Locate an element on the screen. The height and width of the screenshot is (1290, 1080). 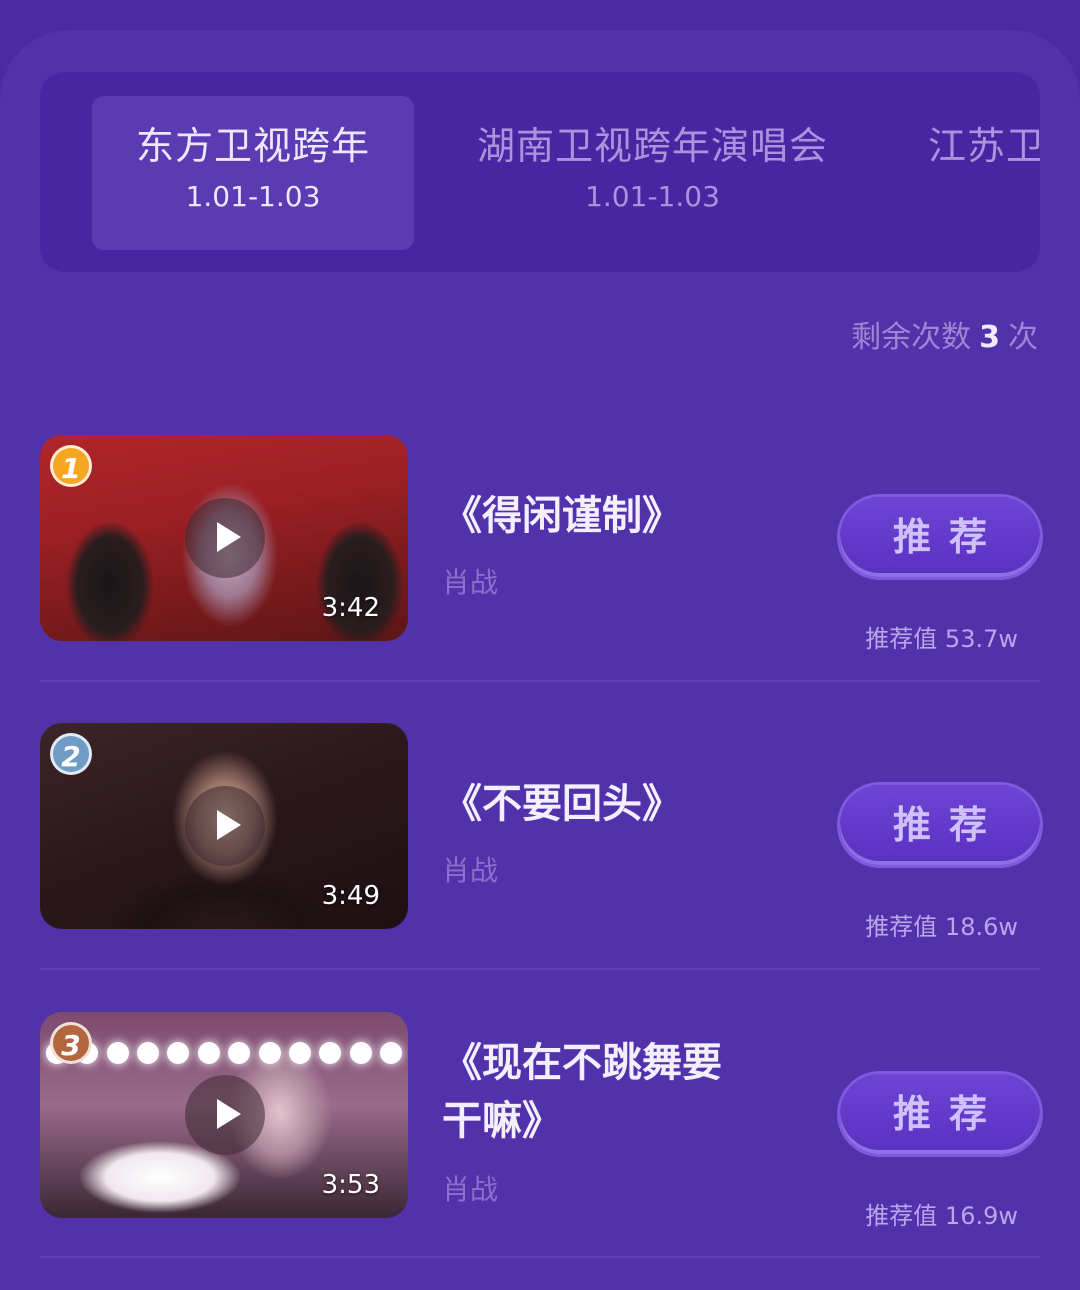
video-duration: 3:53 is located at coordinates (350, 1185).